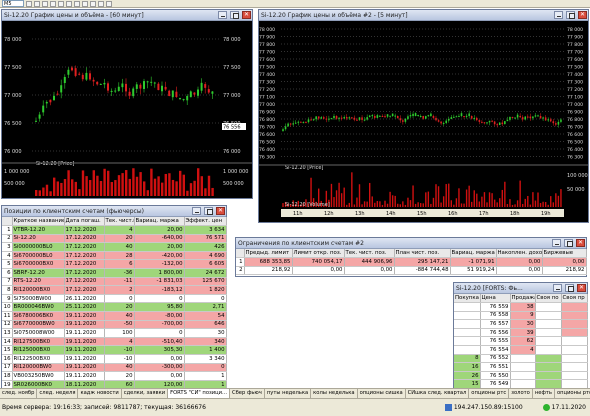  I want to click on line-tool-icon, so click(45, 3).